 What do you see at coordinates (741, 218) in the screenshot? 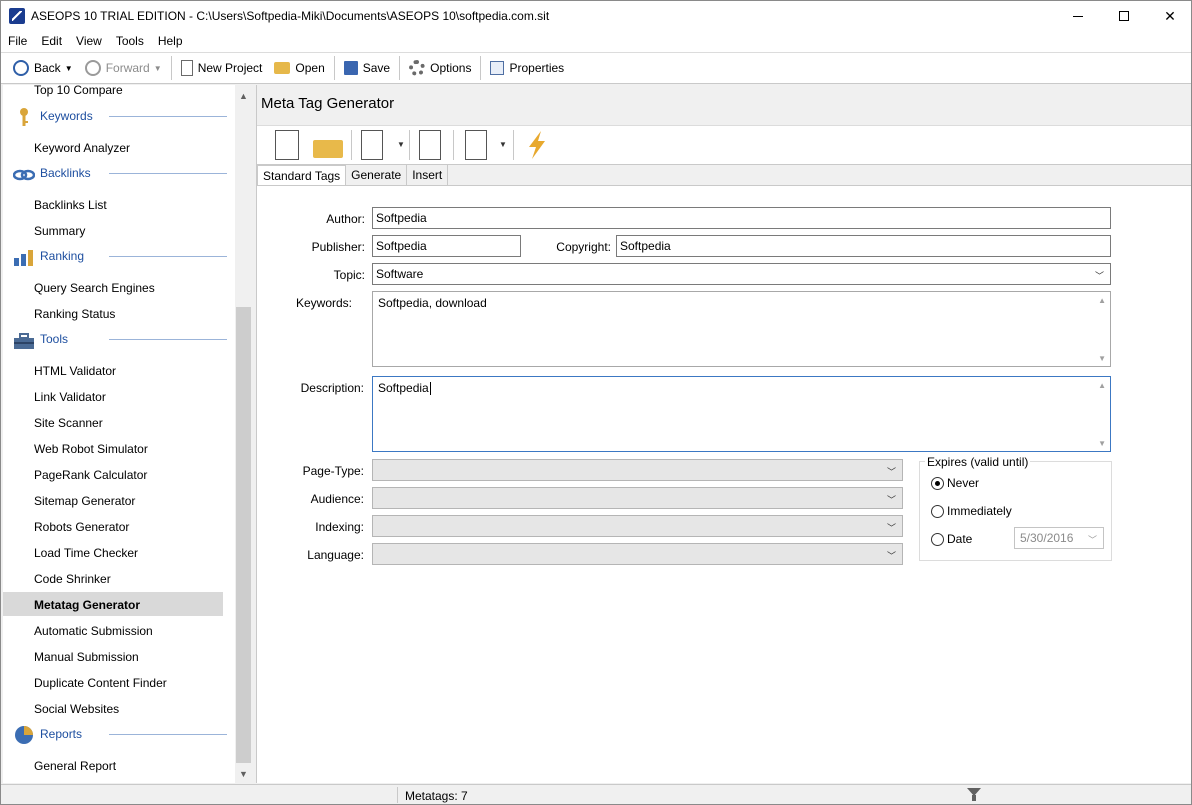
I see `author-field: Softpedia` at bounding box center [741, 218].